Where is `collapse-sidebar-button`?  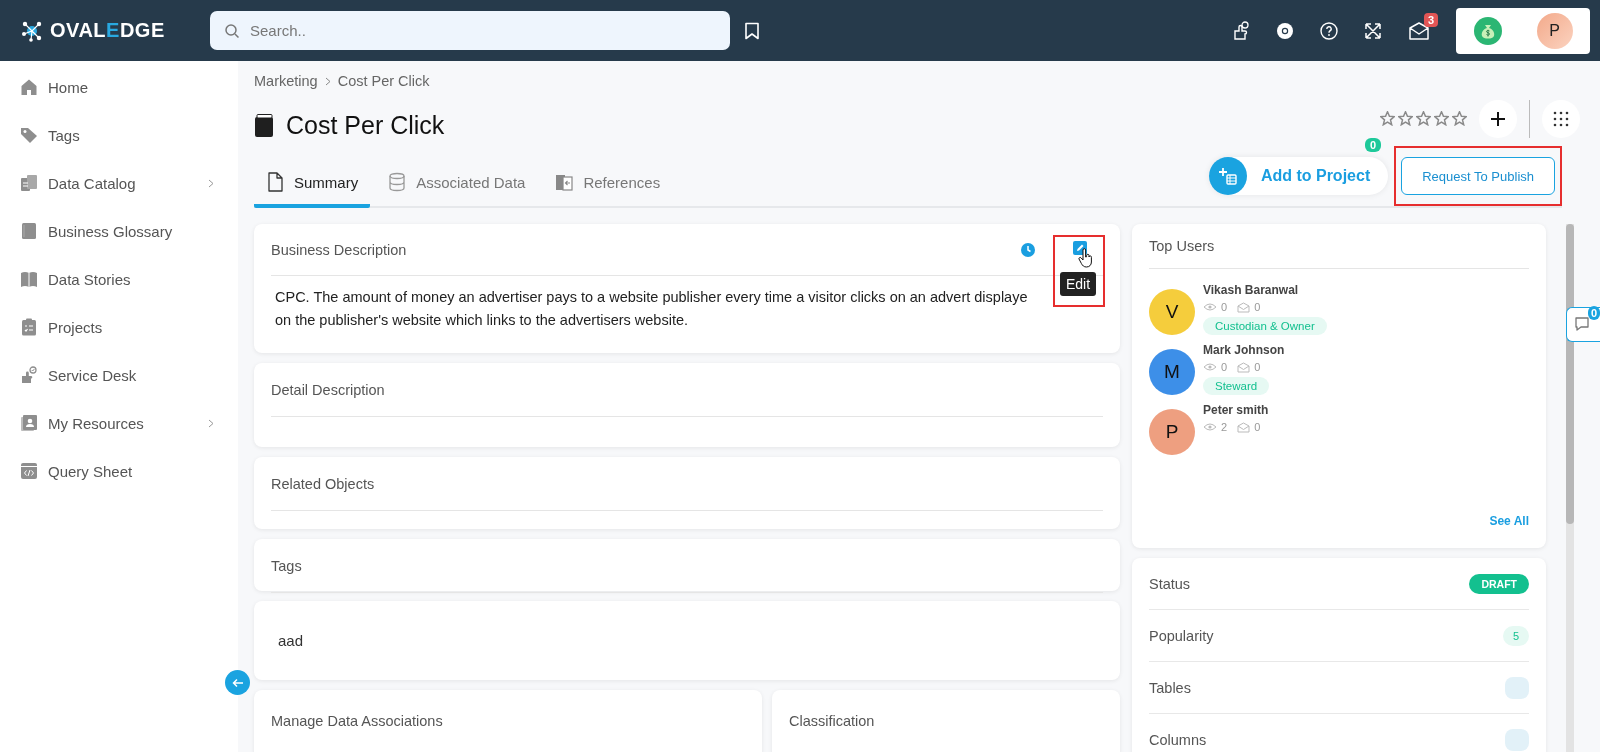 collapse-sidebar-button is located at coordinates (237, 682).